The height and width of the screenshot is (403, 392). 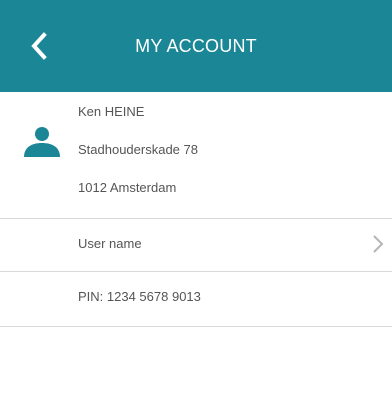 What do you see at coordinates (42, 142) in the screenshot?
I see `person-icon` at bounding box center [42, 142].